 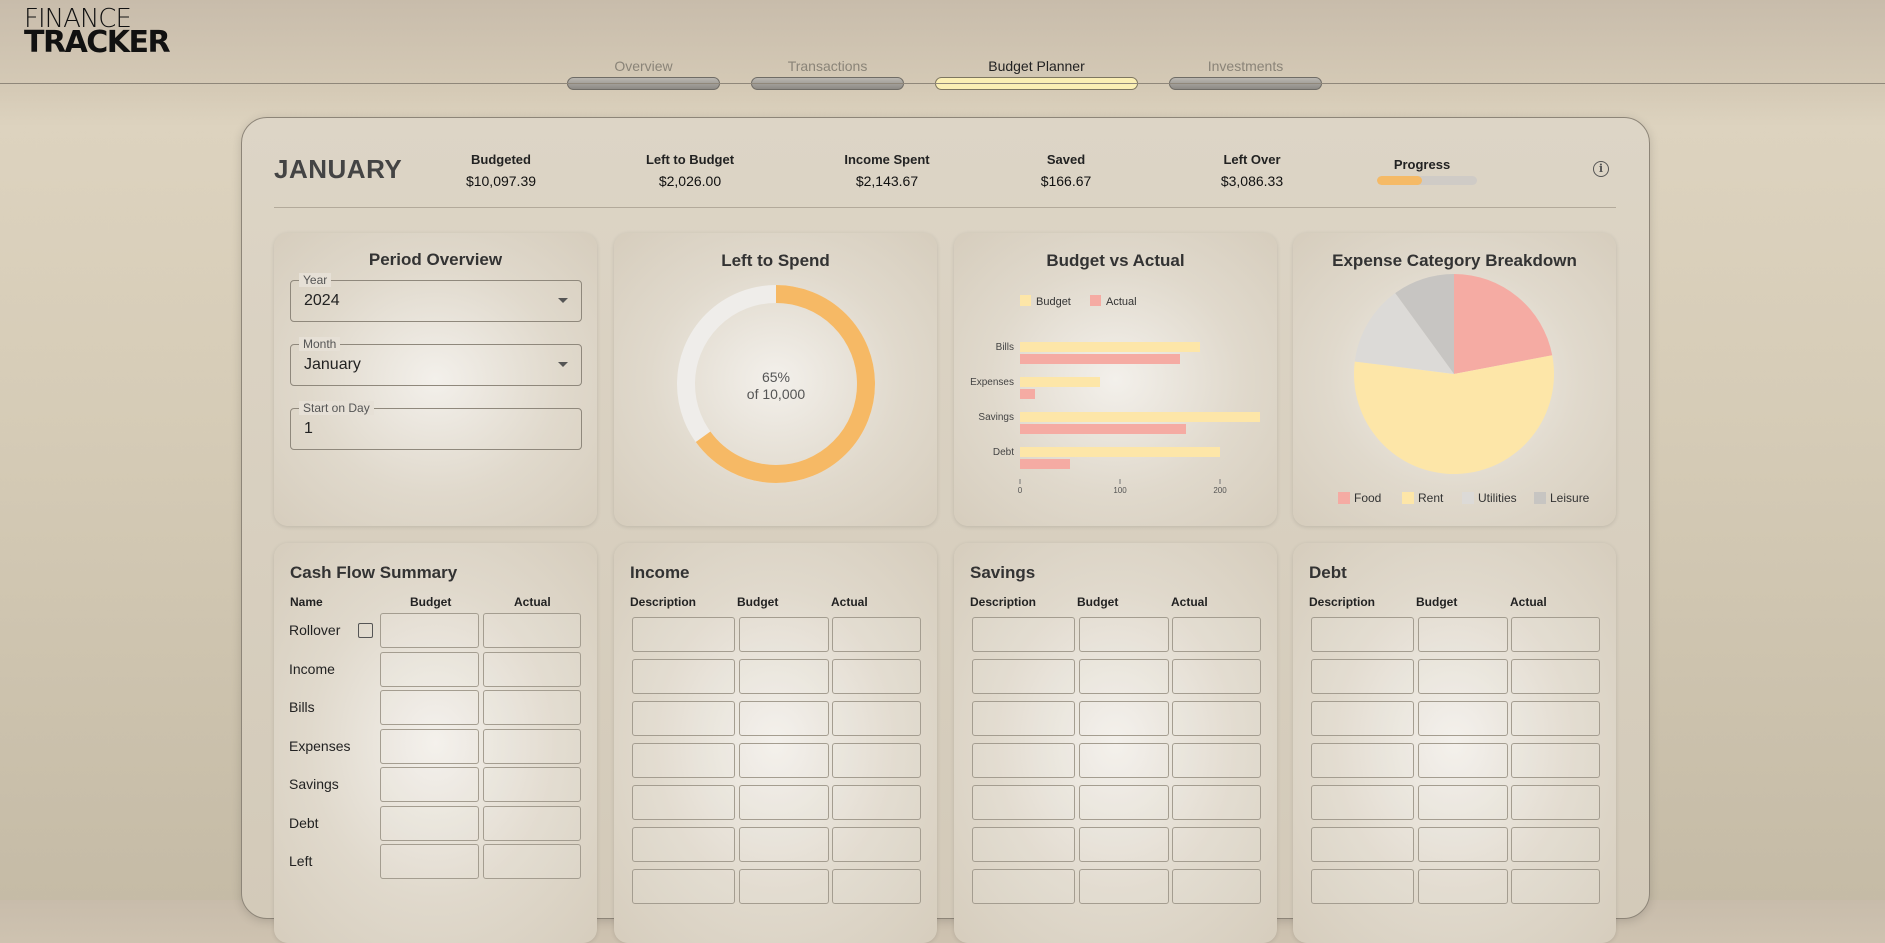 I want to click on col-header-budget: Budget, so click(x=431, y=602).